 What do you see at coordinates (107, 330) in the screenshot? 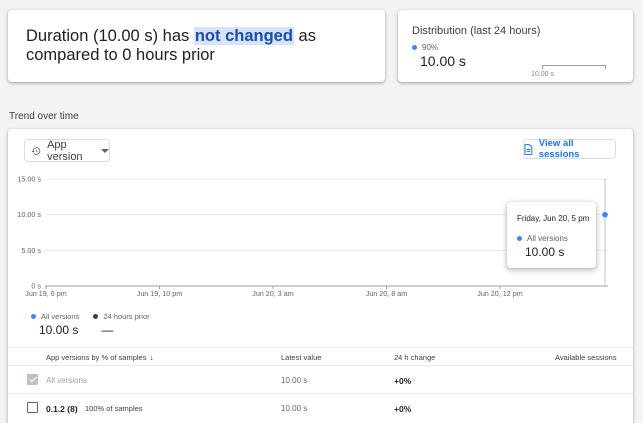
I see `legend-value: —` at bounding box center [107, 330].